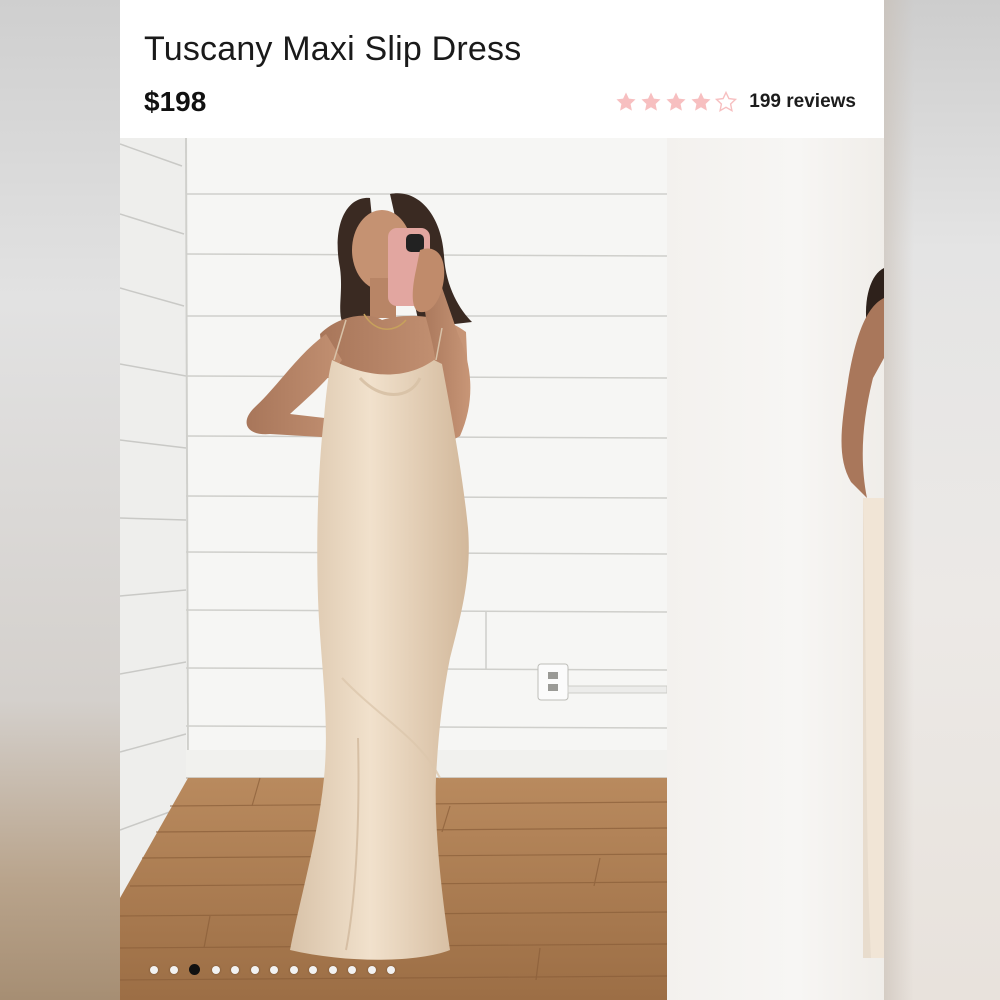 This screenshot has height=1000, width=1000. Describe the element at coordinates (333, 49) in the screenshot. I see `product-title: Tuscany Maxi Slip Dress` at that location.